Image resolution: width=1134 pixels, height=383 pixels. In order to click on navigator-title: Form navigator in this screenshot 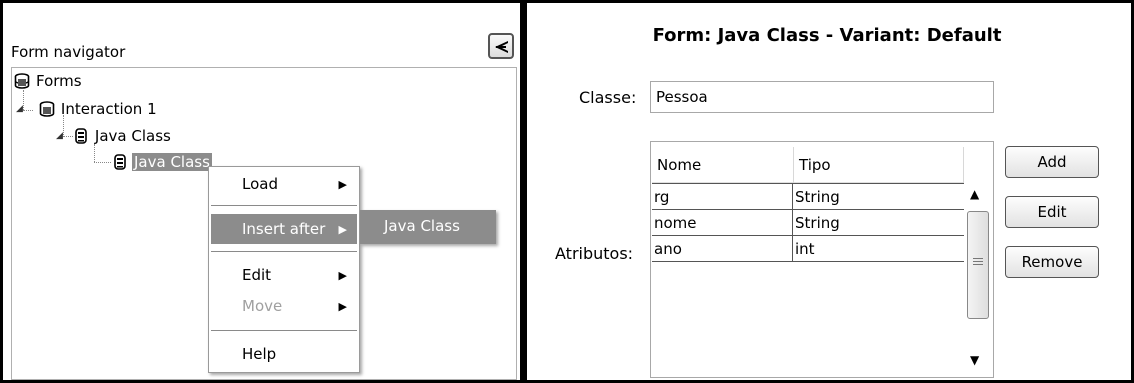, I will do `click(68, 52)`.